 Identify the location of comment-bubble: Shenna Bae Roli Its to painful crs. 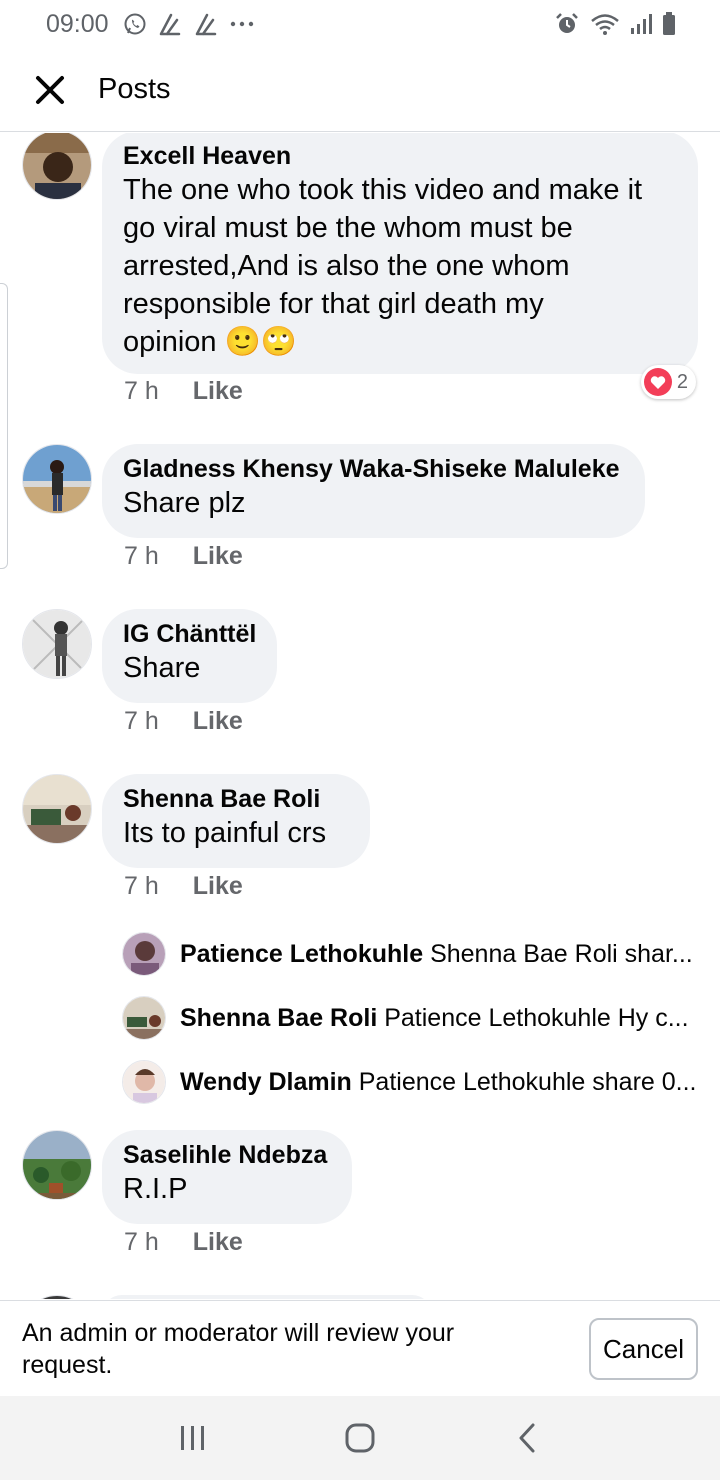
(236, 821).